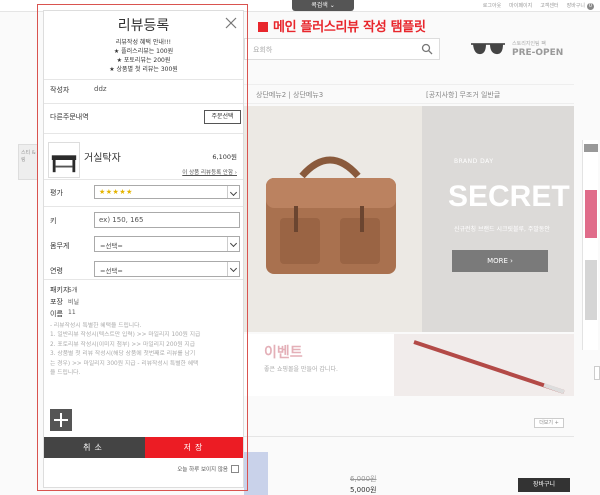  I want to click on banner-more-button: MORE ›, so click(500, 261).